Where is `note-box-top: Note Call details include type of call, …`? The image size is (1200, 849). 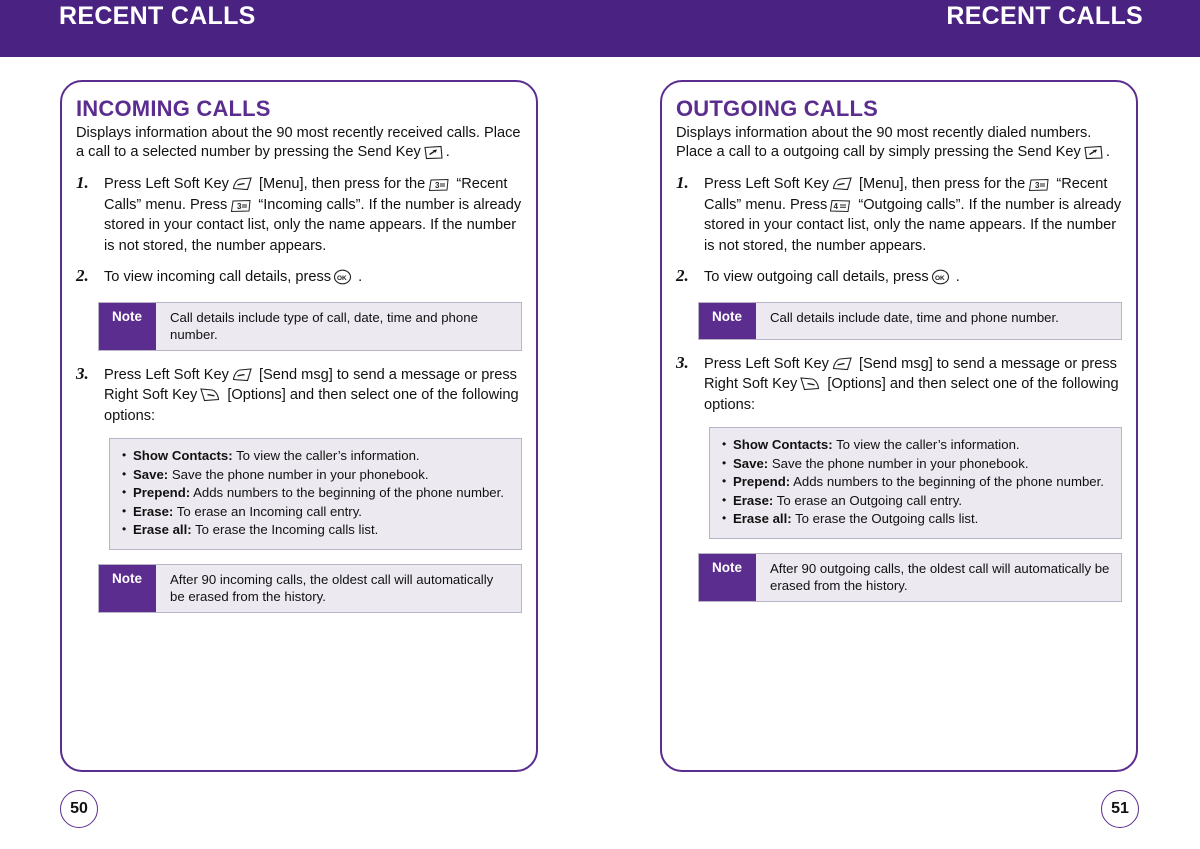 note-box-top: Note Call details include type of call, … is located at coordinates (310, 326).